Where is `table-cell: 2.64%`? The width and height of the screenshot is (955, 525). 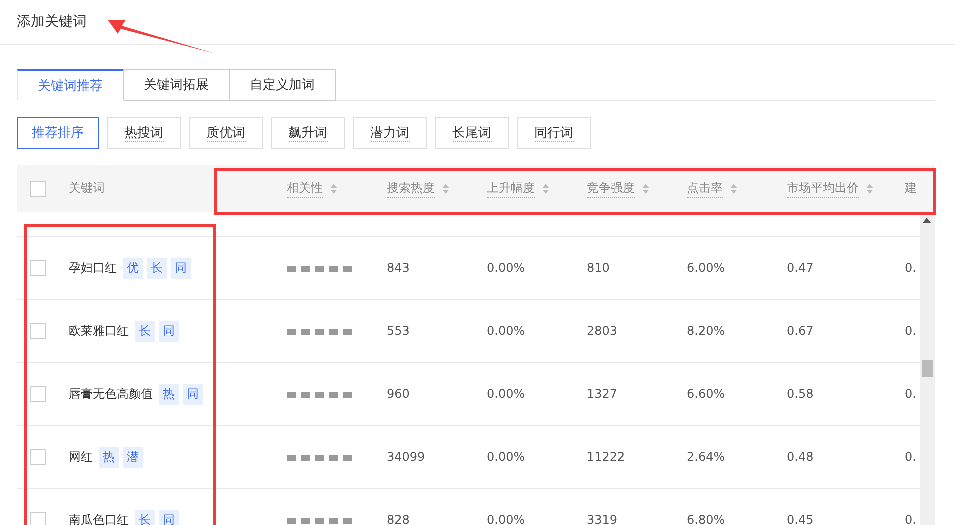 table-cell: 2.64% is located at coordinates (706, 457).